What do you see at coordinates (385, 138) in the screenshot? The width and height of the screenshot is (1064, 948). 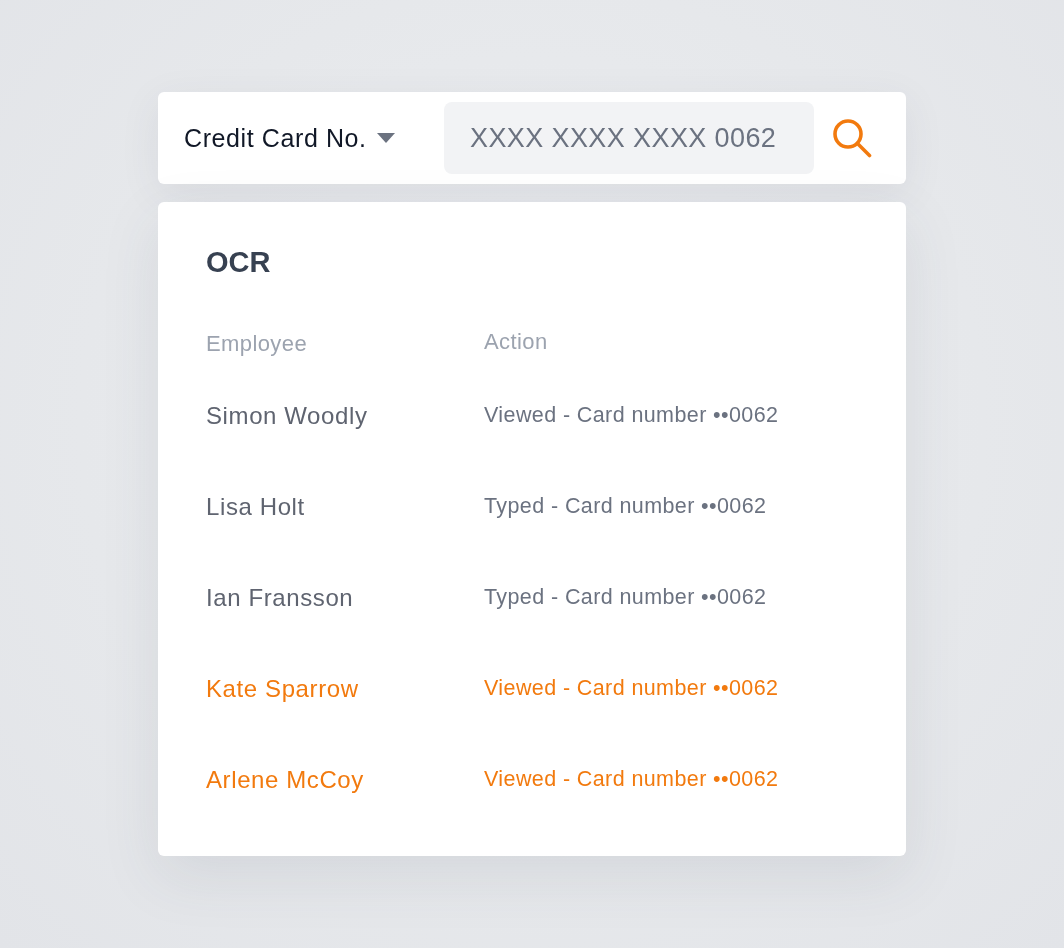 I see `caret-icon` at bounding box center [385, 138].